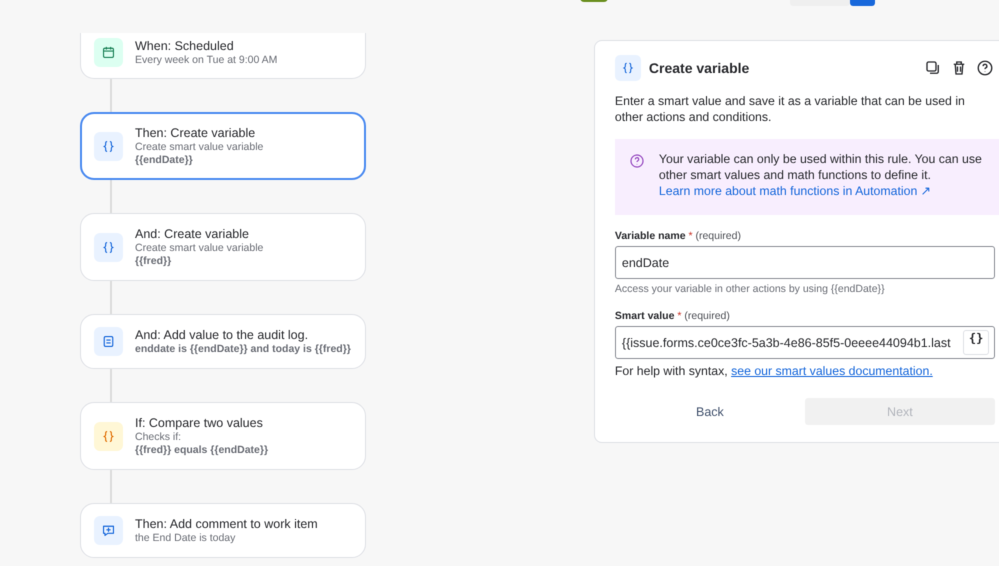 Image resolution: width=999 pixels, height=566 pixels. Describe the element at coordinates (164, 160) in the screenshot. I see `step-value: {{endDate}}` at that location.